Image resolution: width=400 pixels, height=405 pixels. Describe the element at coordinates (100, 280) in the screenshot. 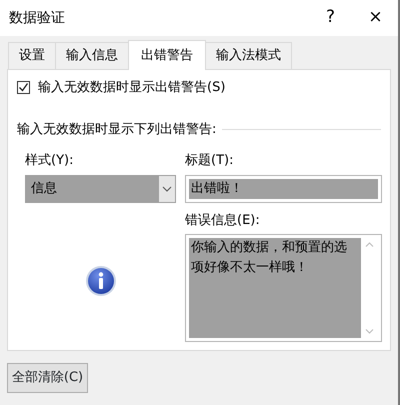

I see `info-icon` at that location.